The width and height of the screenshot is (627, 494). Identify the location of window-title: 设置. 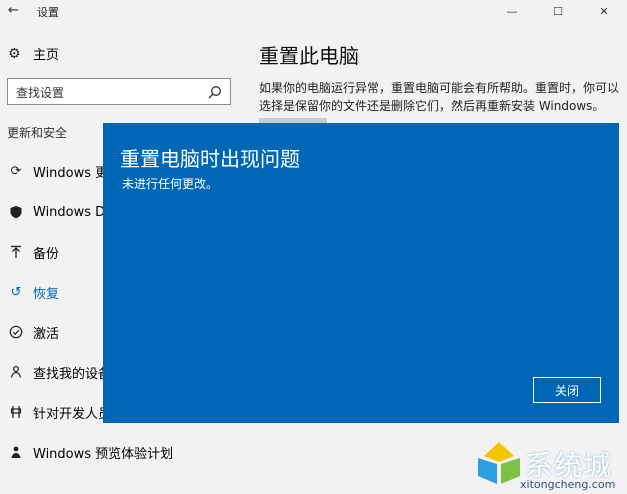
(48, 12).